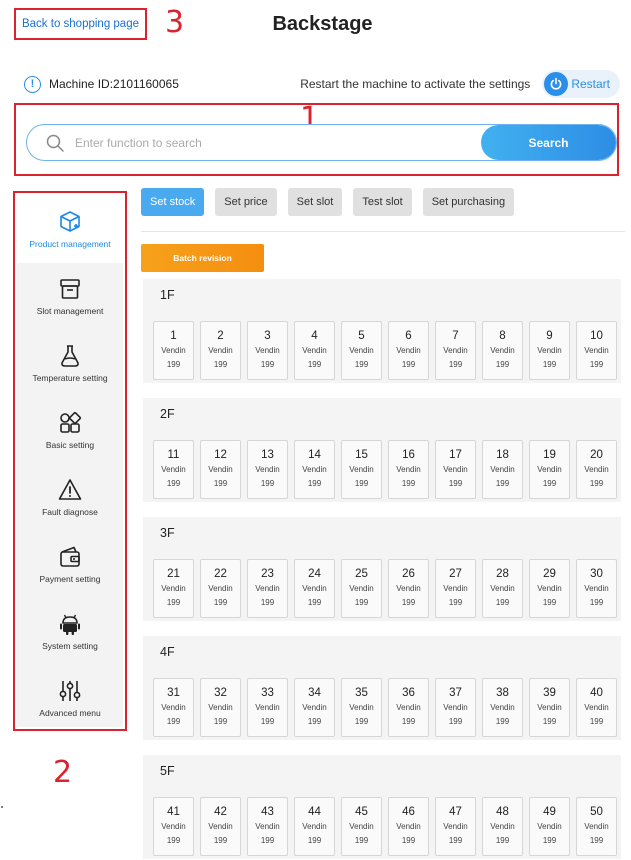 The height and width of the screenshot is (860, 631). I want to click on search-input, so click(278, 142).